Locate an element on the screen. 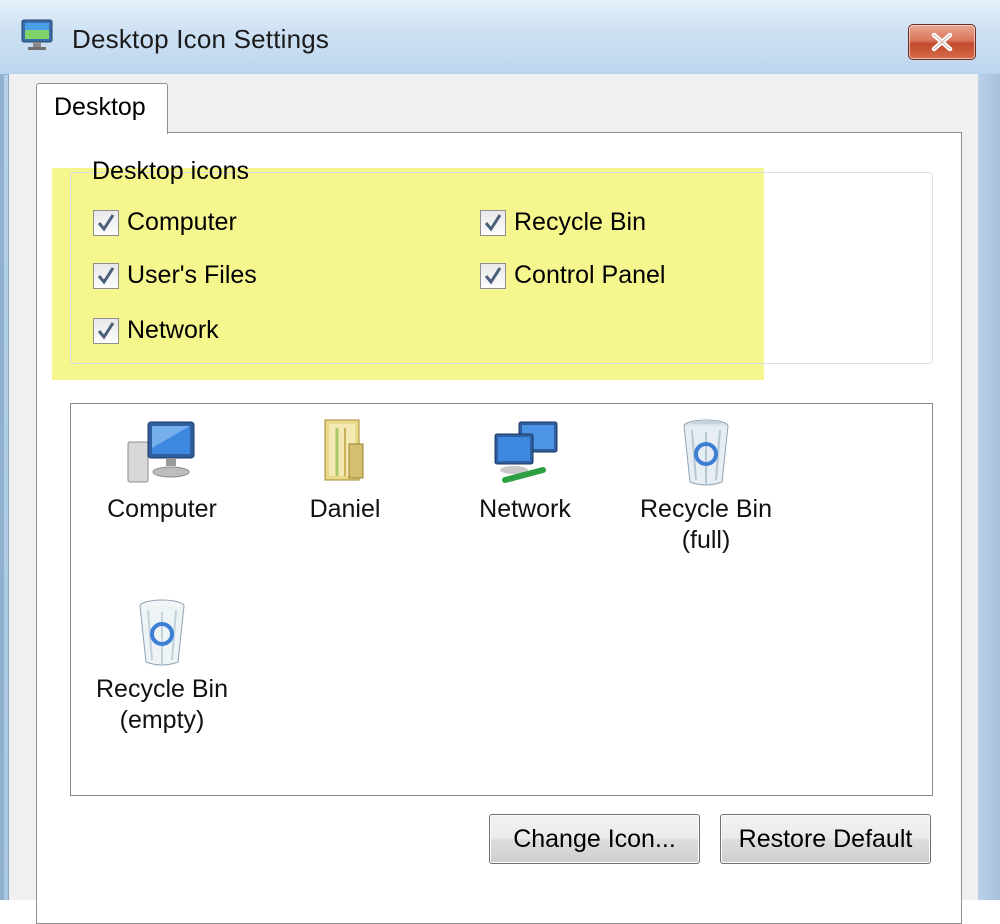 The width and height of the screenshot is (1000, 924). tab-desktop-label: Desktop is located at coordinates (100, 107).